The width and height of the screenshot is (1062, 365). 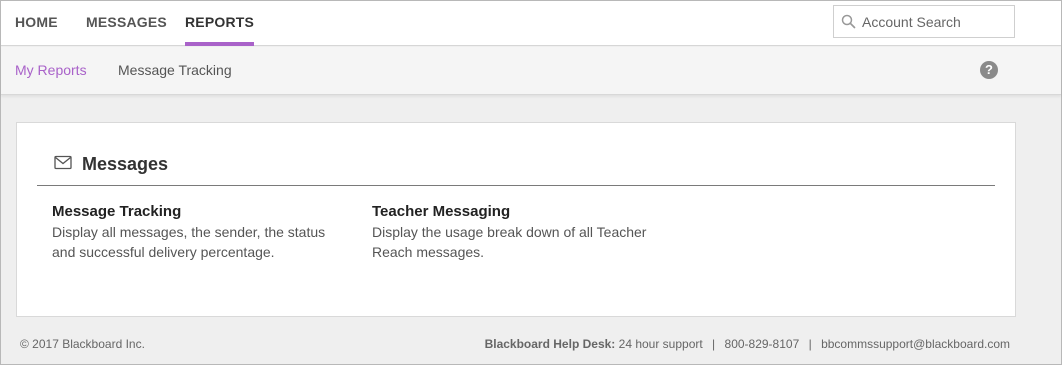 I want to click on copyright: © 2017 Blackboard Inc., so click(x=82, y=344).